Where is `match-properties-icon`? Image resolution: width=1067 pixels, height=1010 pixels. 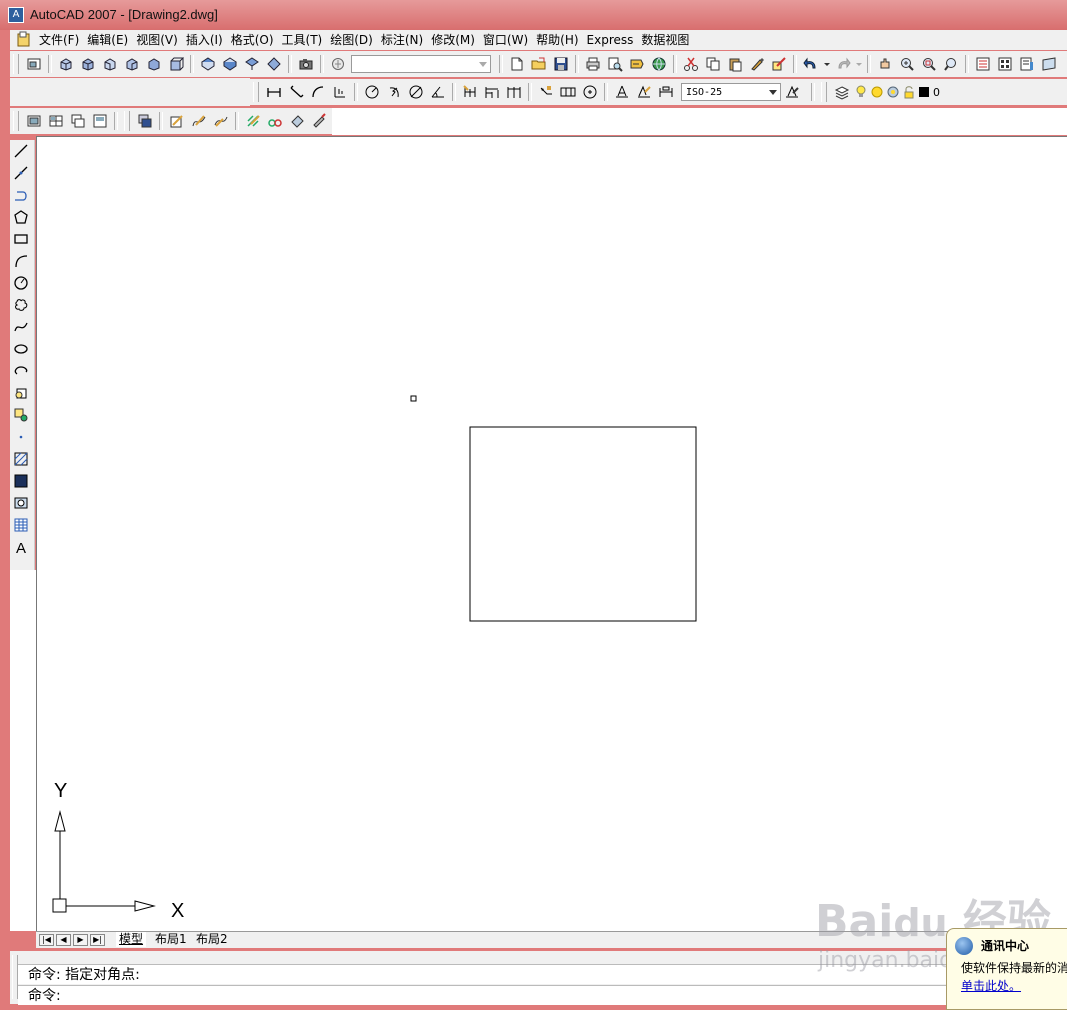
match-properties-icon is located at coordinates (757, 64).